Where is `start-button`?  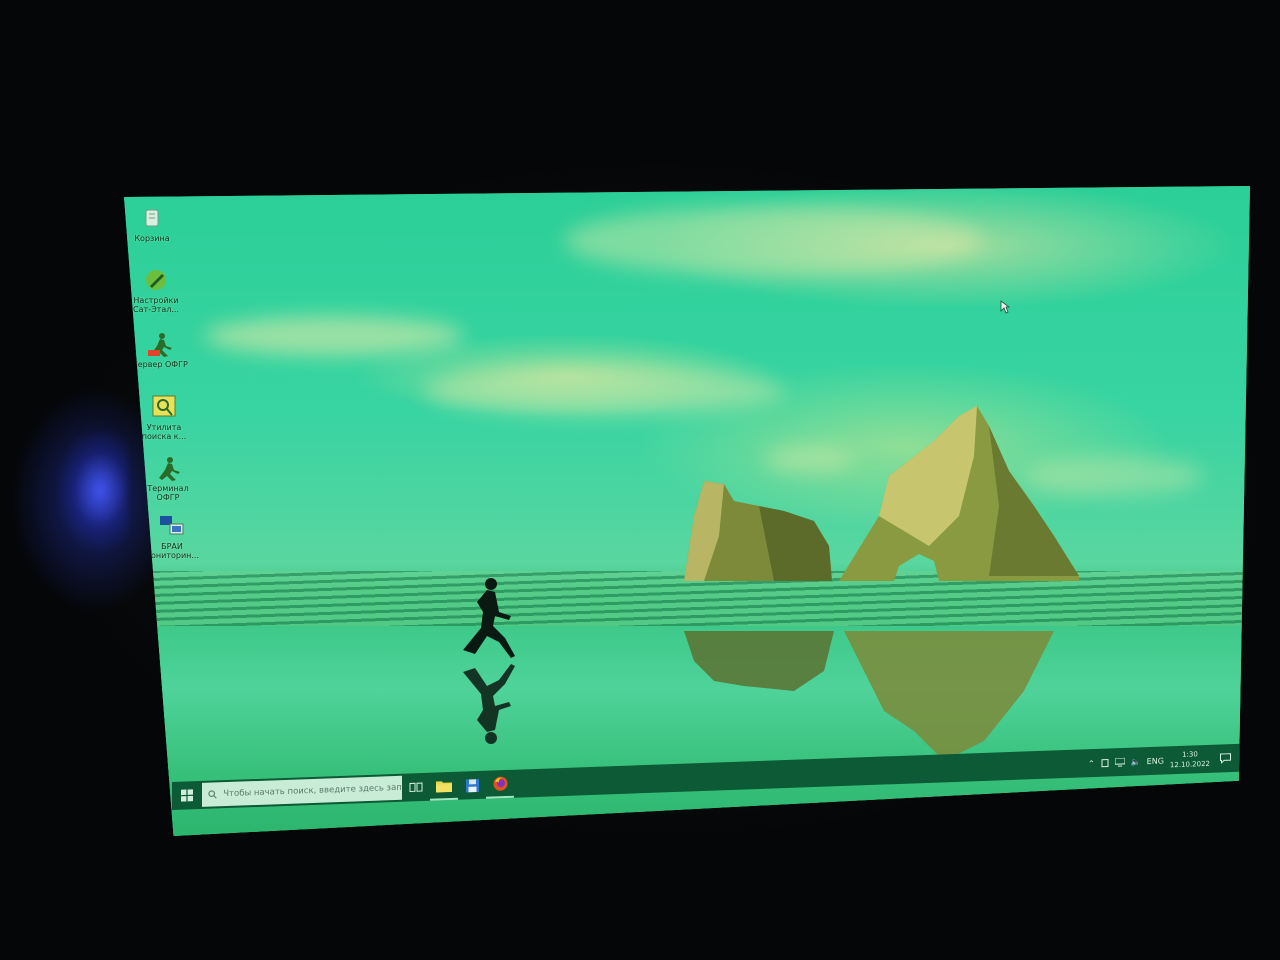 start-button is located at coordinates (187, 795).